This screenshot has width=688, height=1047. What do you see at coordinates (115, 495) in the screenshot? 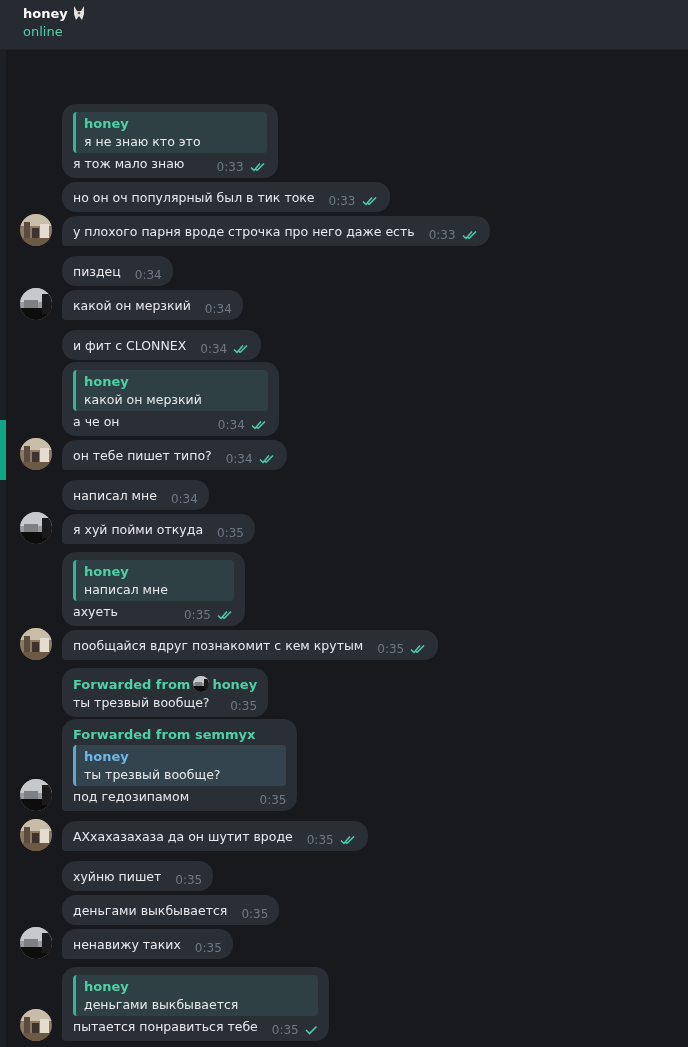
I see `message-text: написал мне` at bounding box center [115, 495].